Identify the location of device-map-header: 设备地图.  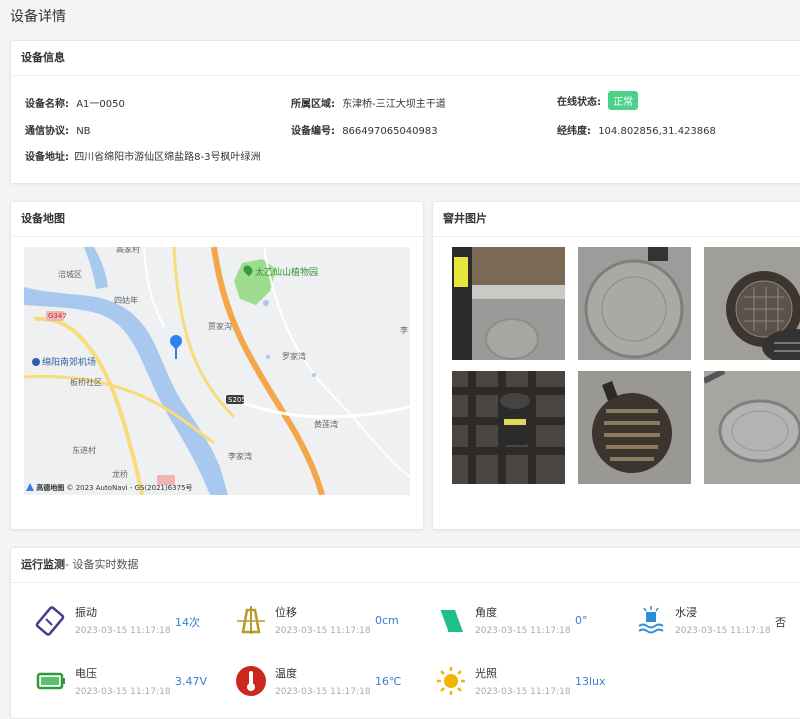
(217, 219).